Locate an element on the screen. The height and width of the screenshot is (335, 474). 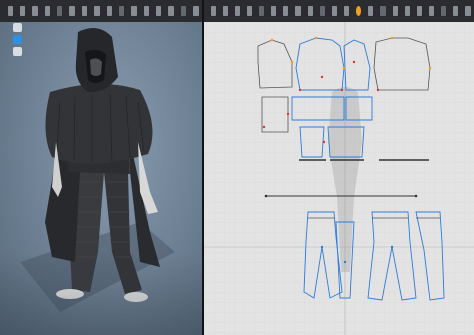
lighting-icon is located at coordinates (17, 51).